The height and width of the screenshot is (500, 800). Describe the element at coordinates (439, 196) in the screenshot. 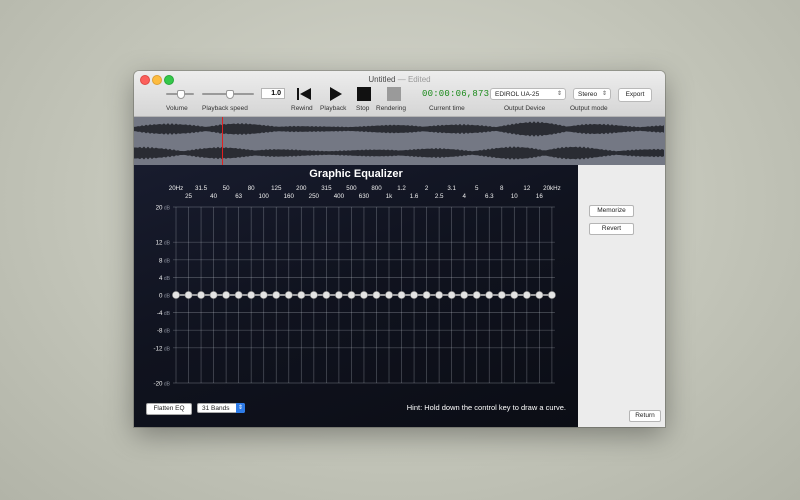

I see `frequency-label: 2.5` at that location.